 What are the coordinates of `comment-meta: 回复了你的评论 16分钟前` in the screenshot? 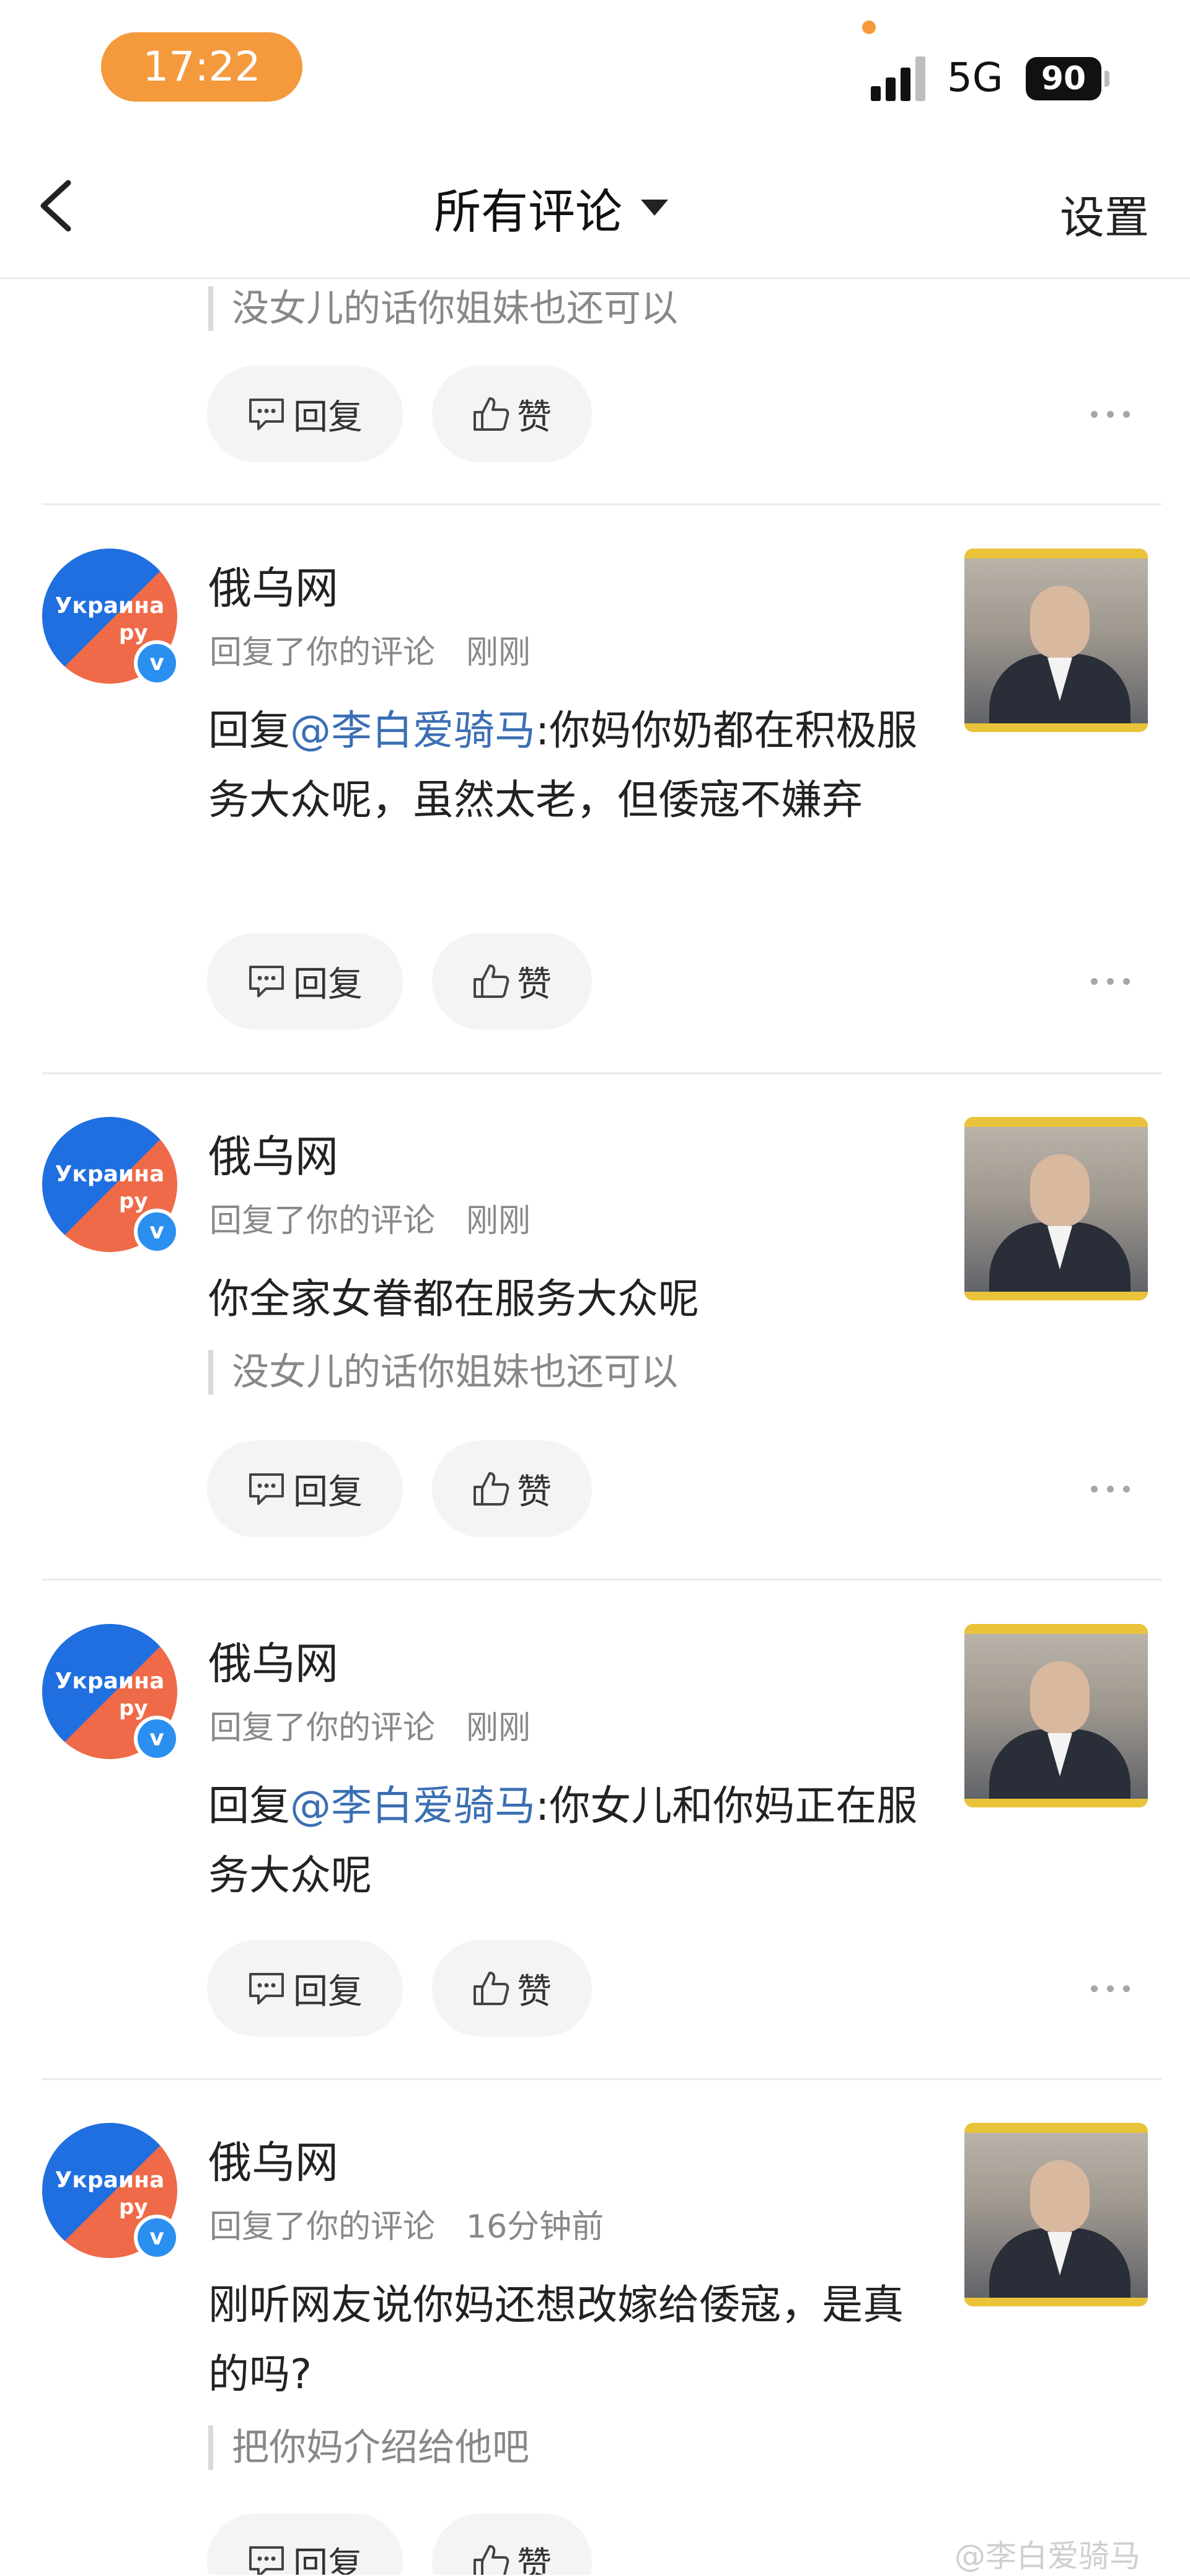 It's located at (406, 2223).